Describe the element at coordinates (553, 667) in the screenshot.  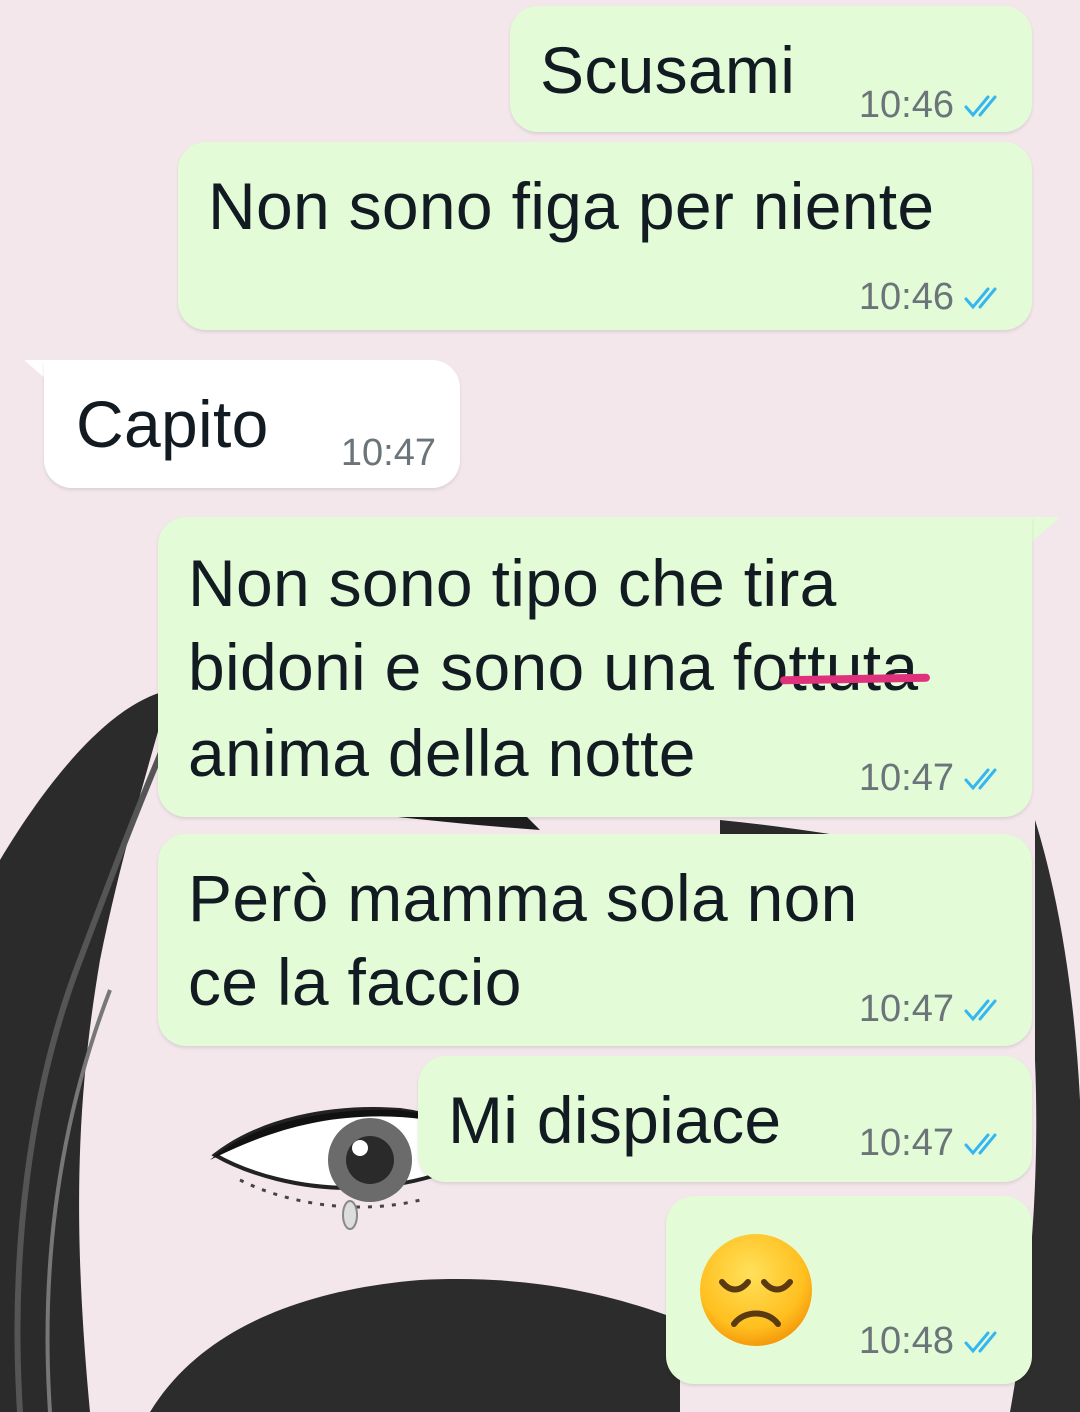
I see `message-line: bidoni e sono una fottuta` at that location.